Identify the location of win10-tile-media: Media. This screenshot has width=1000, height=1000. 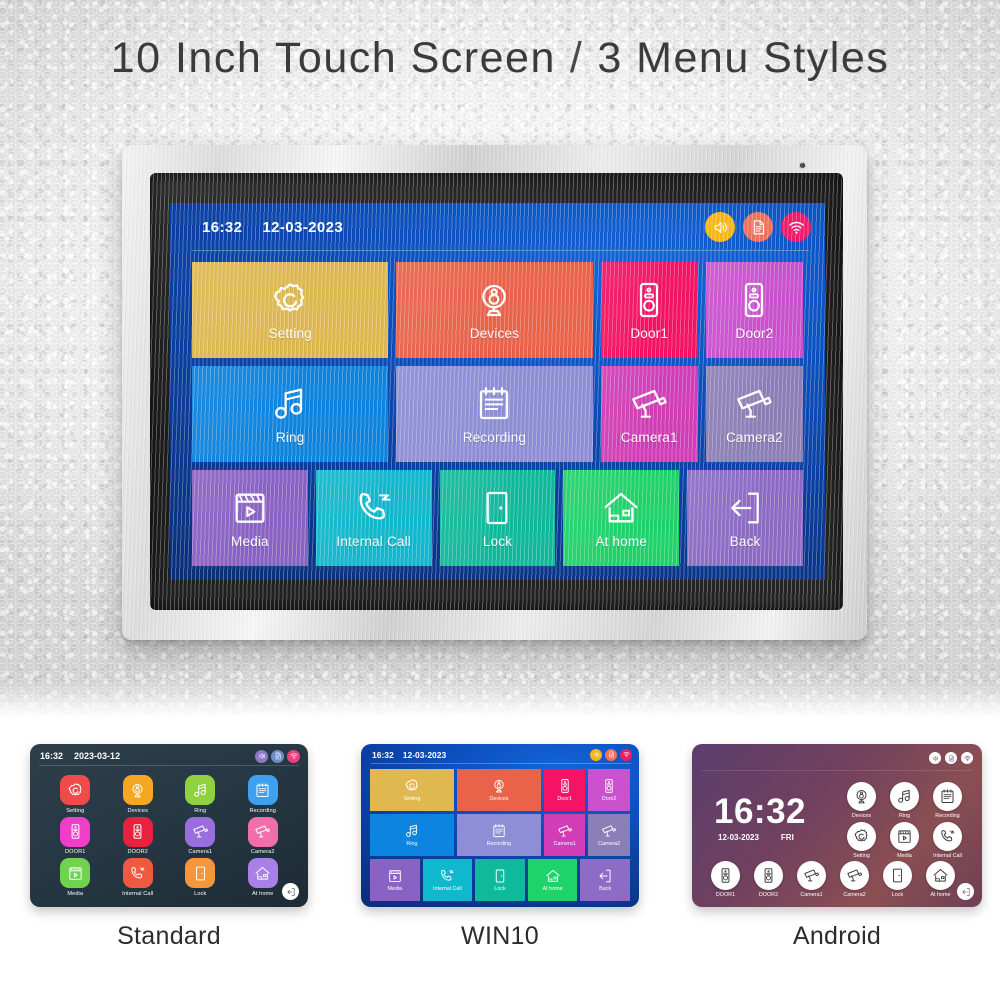
(395, 880).